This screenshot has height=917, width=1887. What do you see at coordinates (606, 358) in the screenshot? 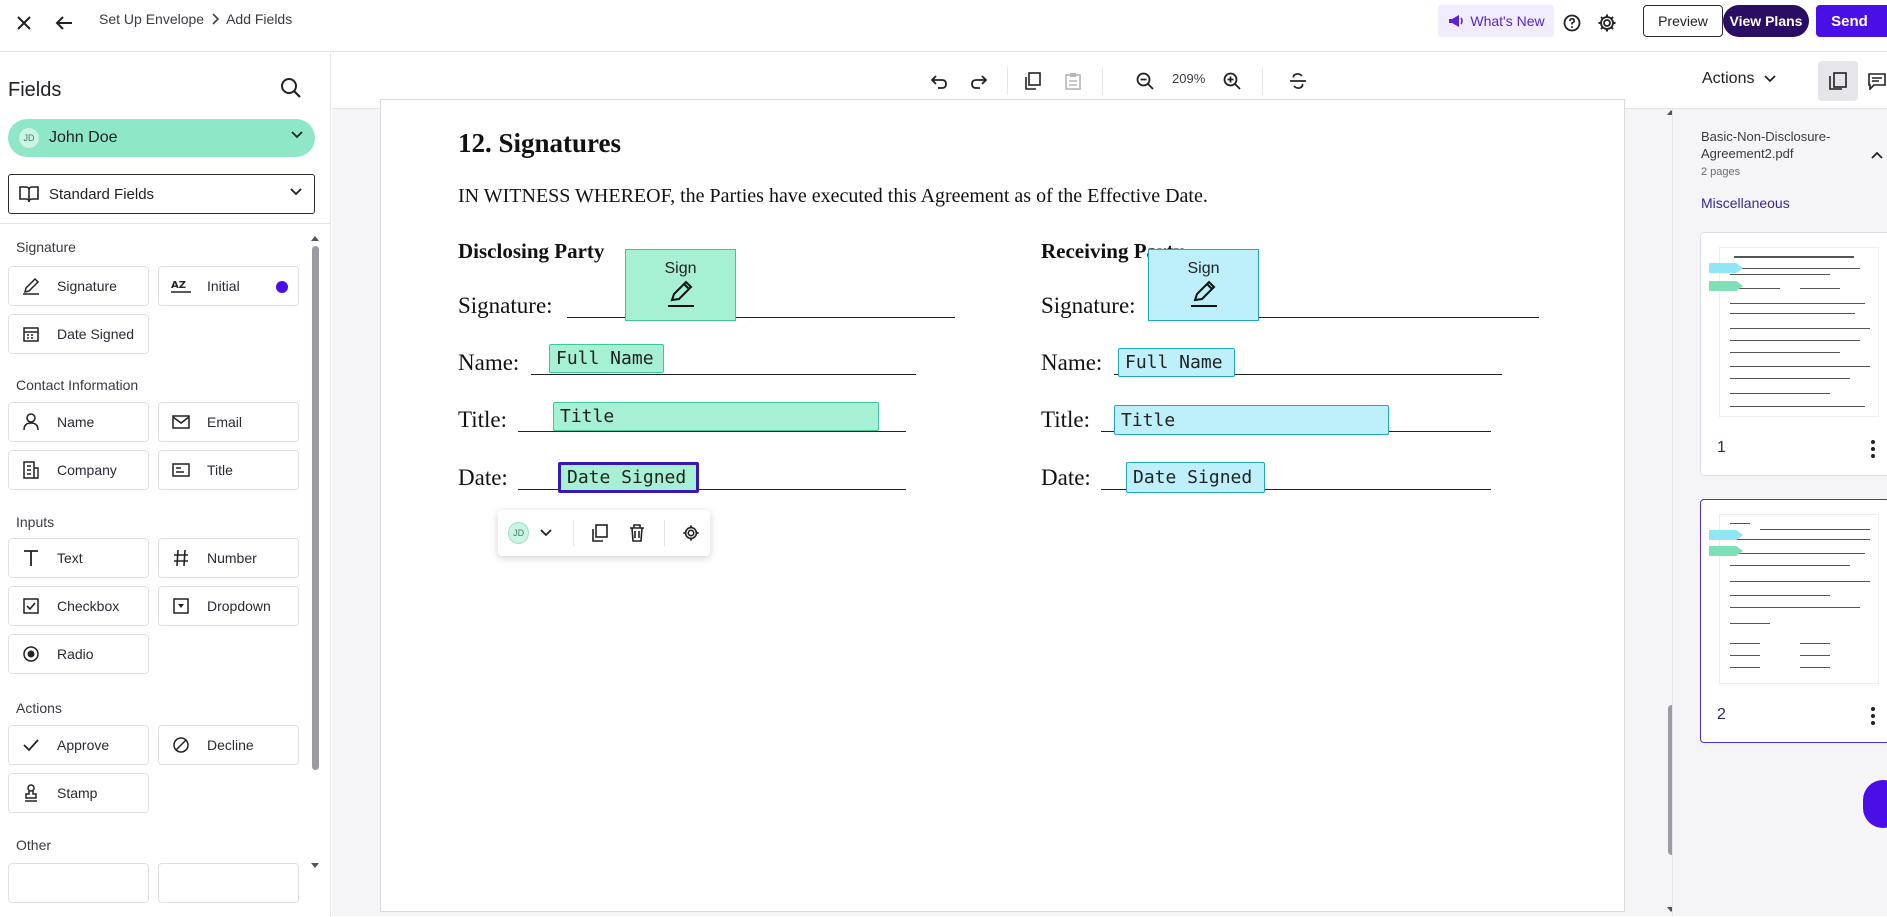
I see `full-name-field-signer1: Full Name` at bounding box center [606, 358].